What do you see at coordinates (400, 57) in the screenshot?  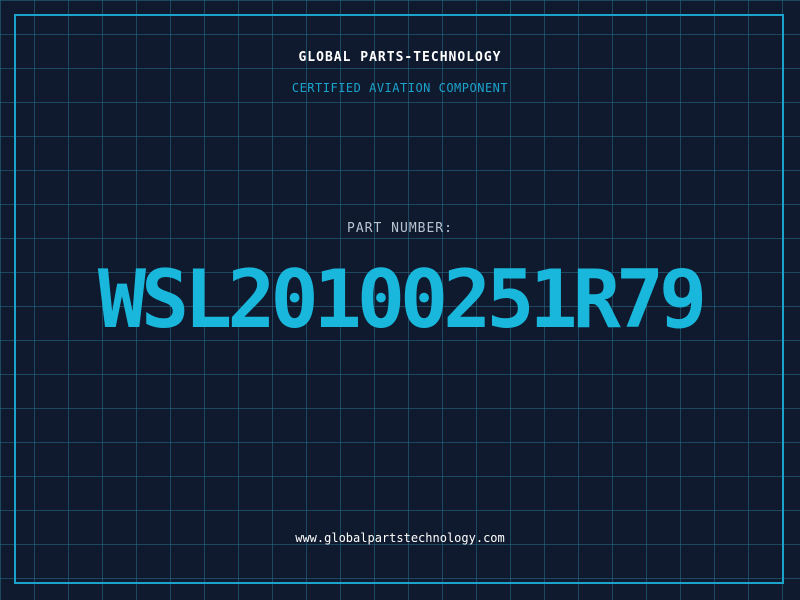 I see `company-name: GLOBAL PARTS-TECHNOLOGY` at bounding box center [400, 57].